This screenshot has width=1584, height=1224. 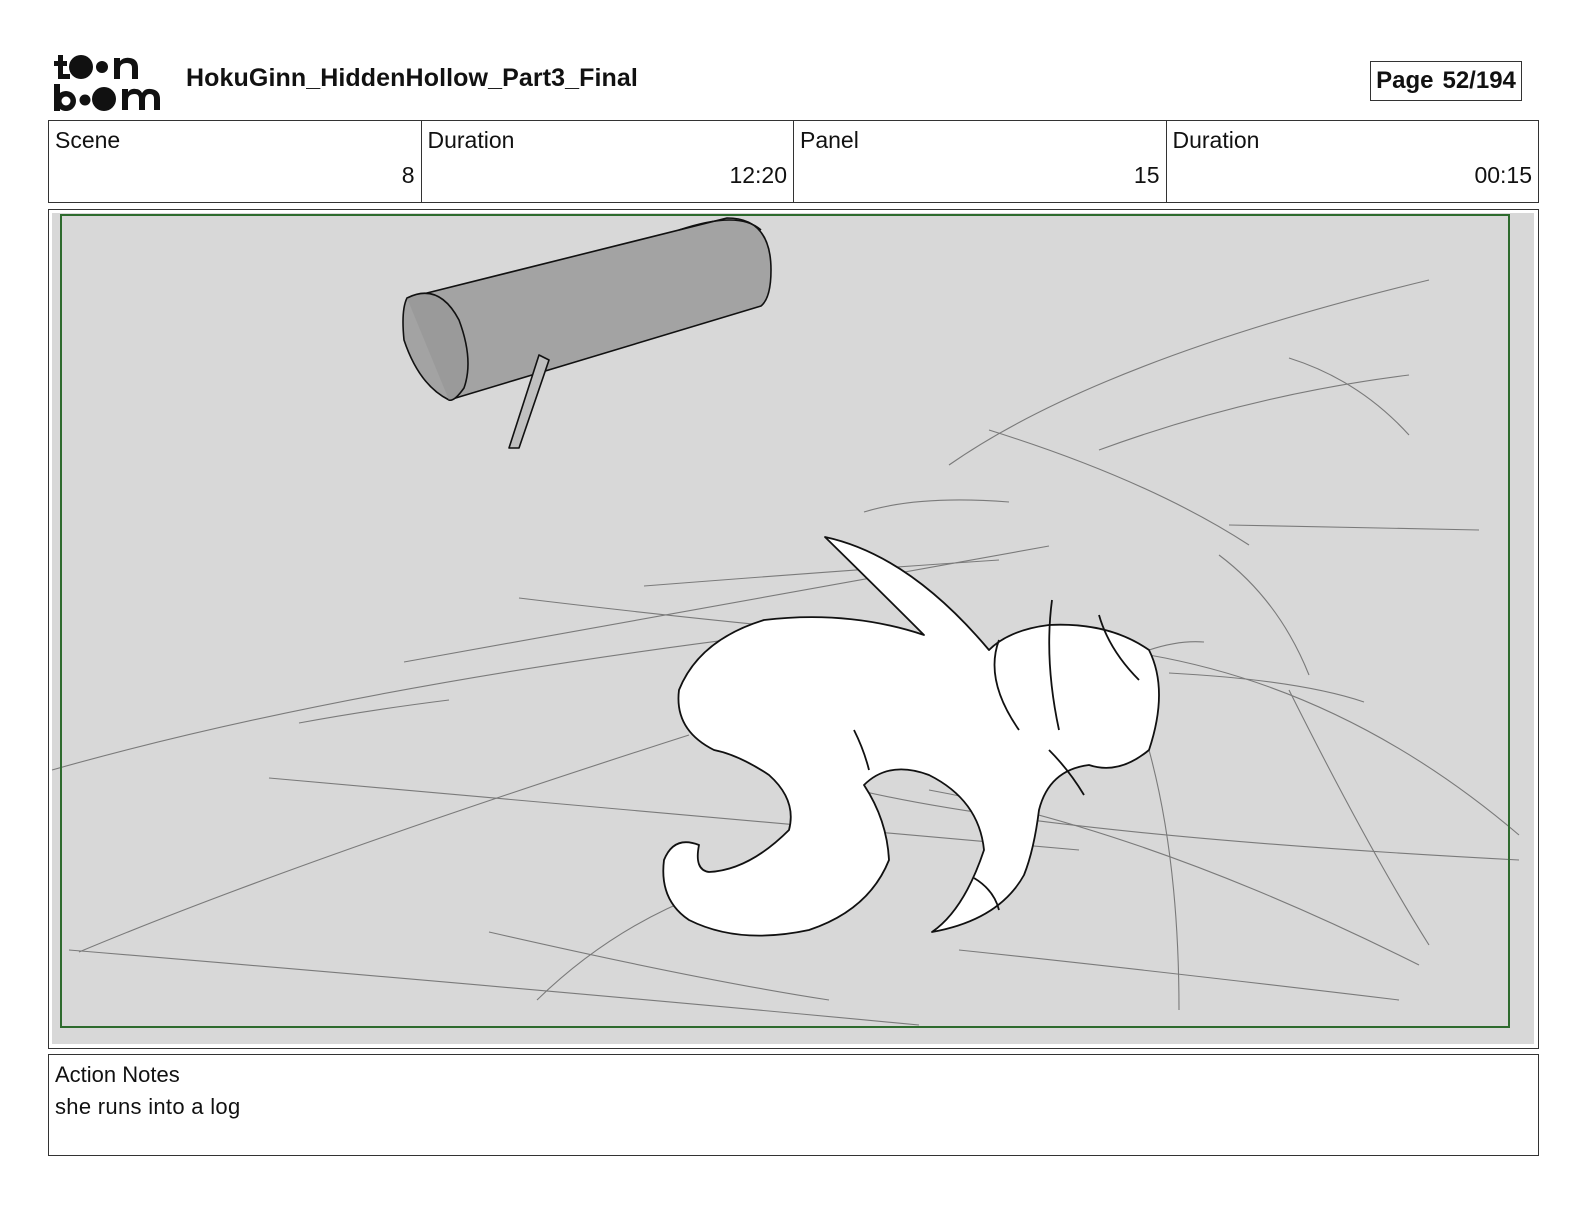 What do you see at coordinates (412, 78) in the screenshot?
I see `project-title: HokuGinn_HiddenHollow_Part3_Final` at bounding box center [412, 78].